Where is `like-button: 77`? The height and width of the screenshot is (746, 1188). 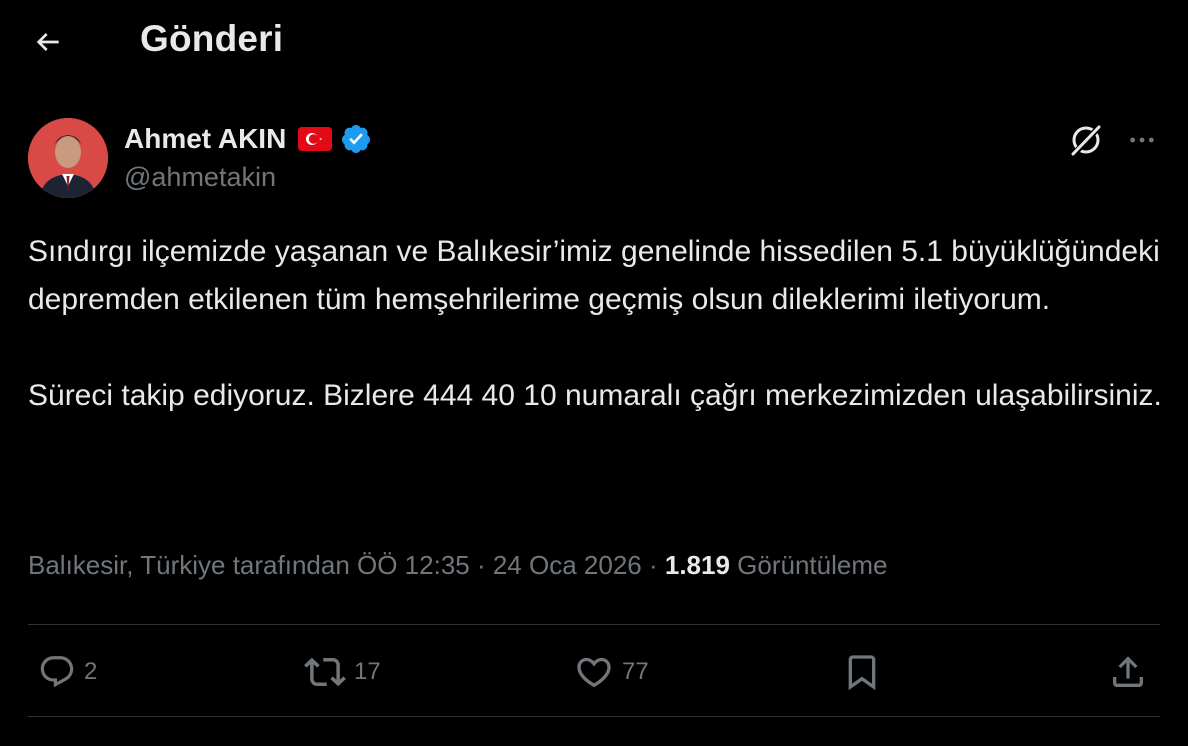 like-button: 77 is located at coordinates (611, 672).